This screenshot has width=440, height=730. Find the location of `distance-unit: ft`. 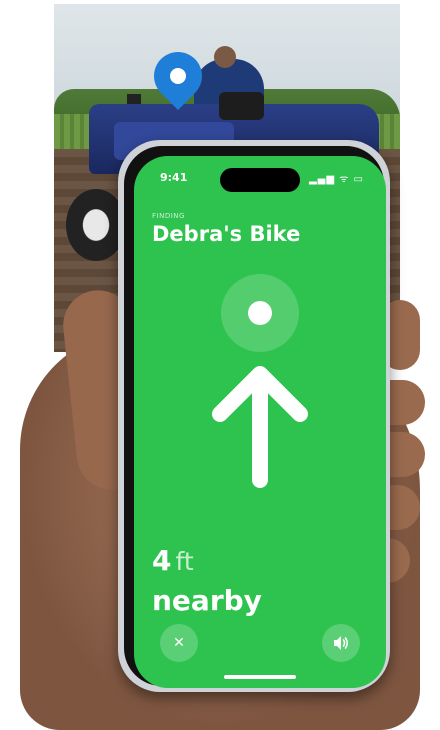

distance-unit: ft is located at coordinates (184, 561).